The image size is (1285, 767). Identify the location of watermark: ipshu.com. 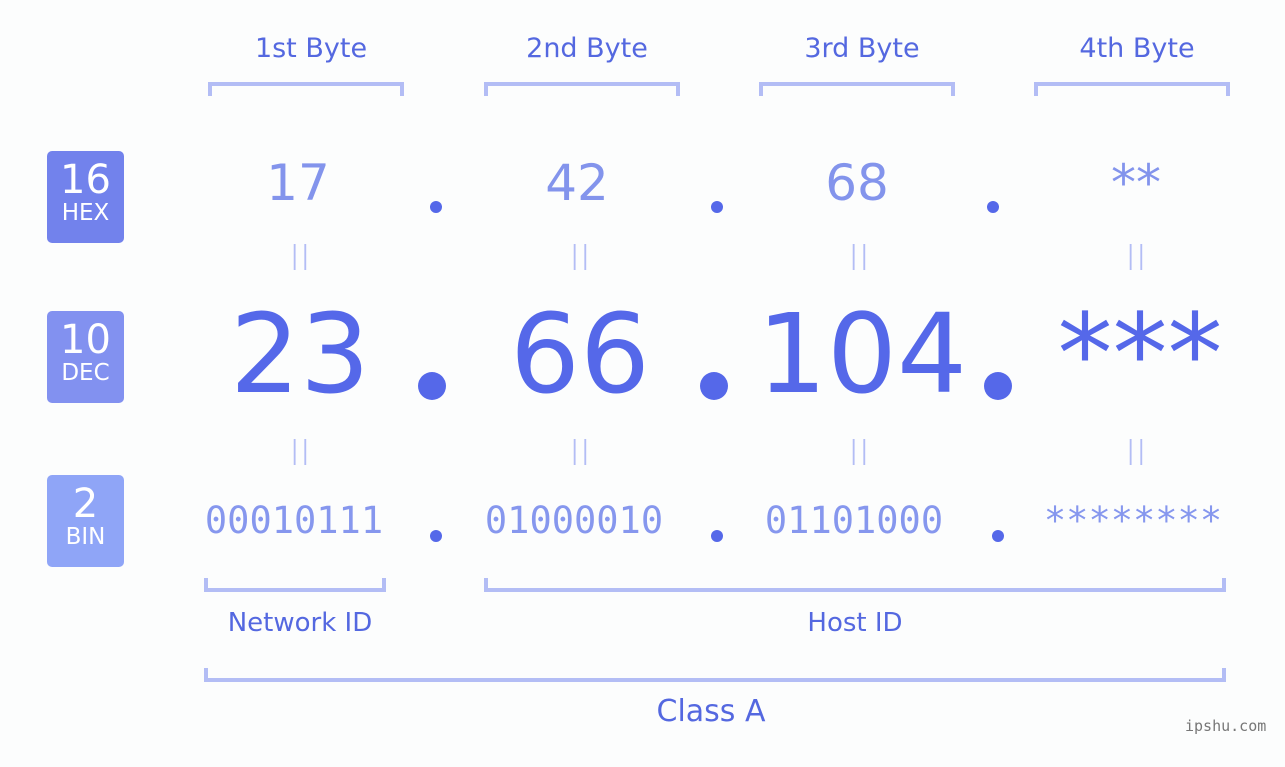
(1226, 726).